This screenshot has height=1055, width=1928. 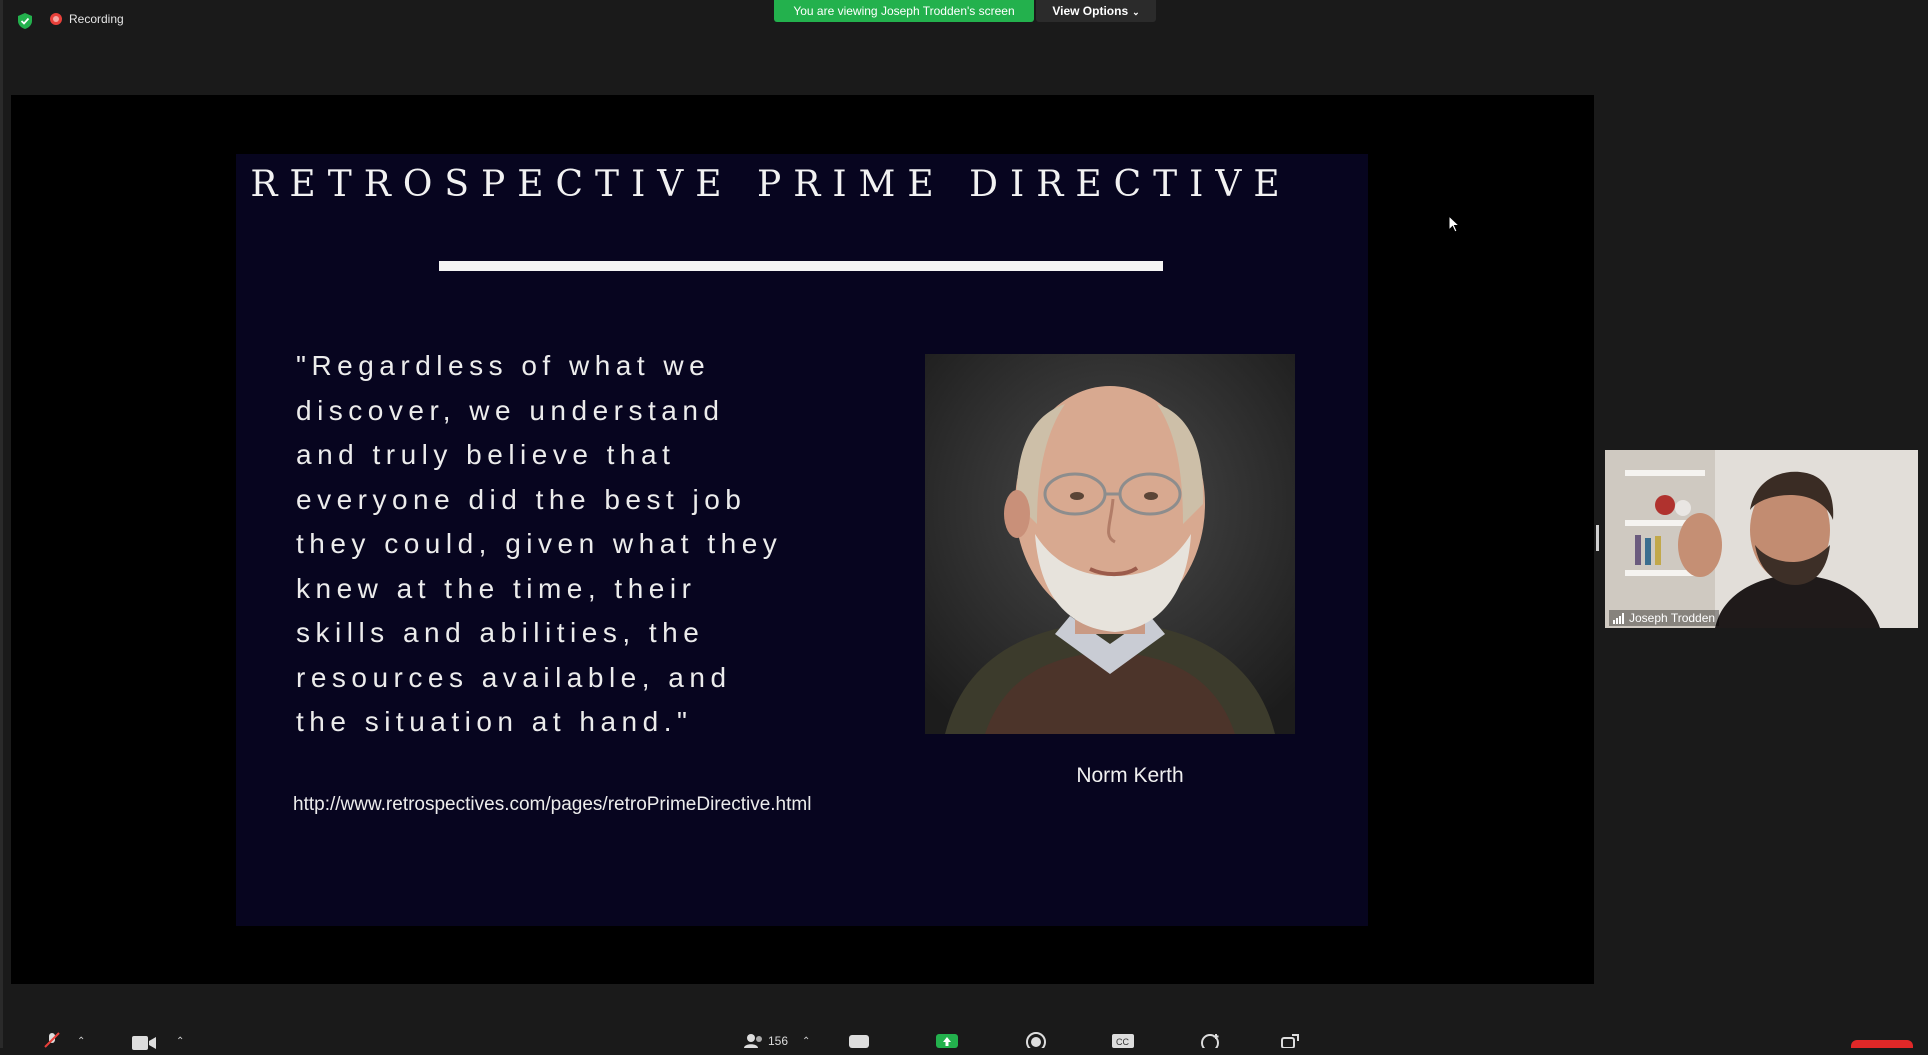 I want to click on viewing-screen-banner: You are viewing Joseph Trodden's screen, so click(x=904, y=11).